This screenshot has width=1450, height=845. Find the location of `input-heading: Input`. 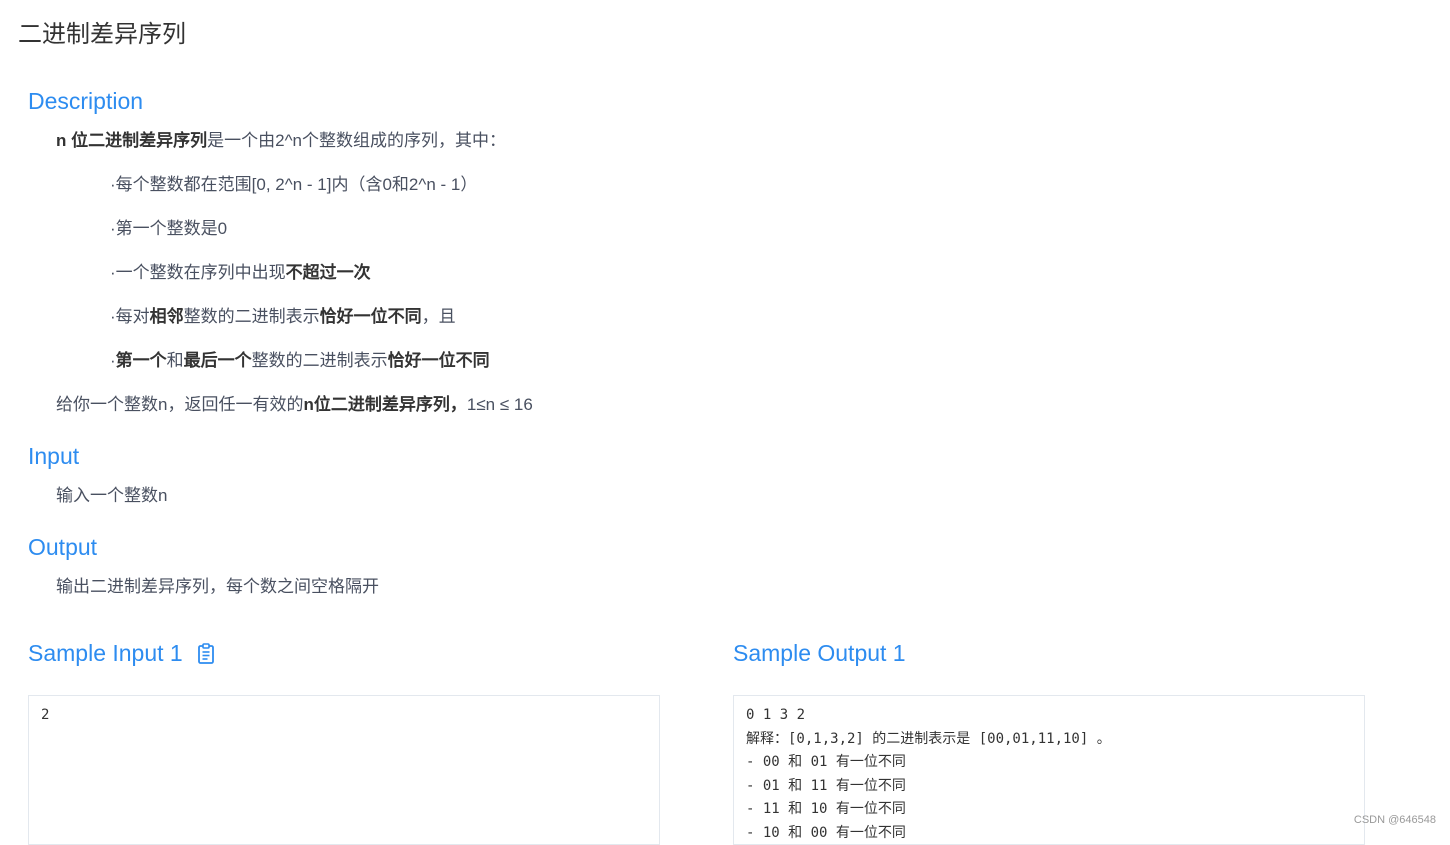

input-heading: Input is located at coordinates (54, 456).